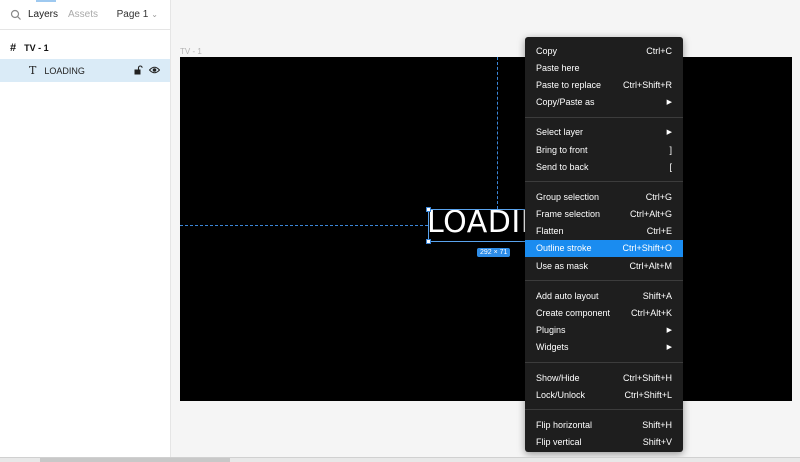 This screenshot has width=800, height=462. What do you see at coordinates (604, 424) in the screenshot?
I see `menu-item-flip-horizontal: Flip horizontal Shift+H` at bounding box center [604, 424].